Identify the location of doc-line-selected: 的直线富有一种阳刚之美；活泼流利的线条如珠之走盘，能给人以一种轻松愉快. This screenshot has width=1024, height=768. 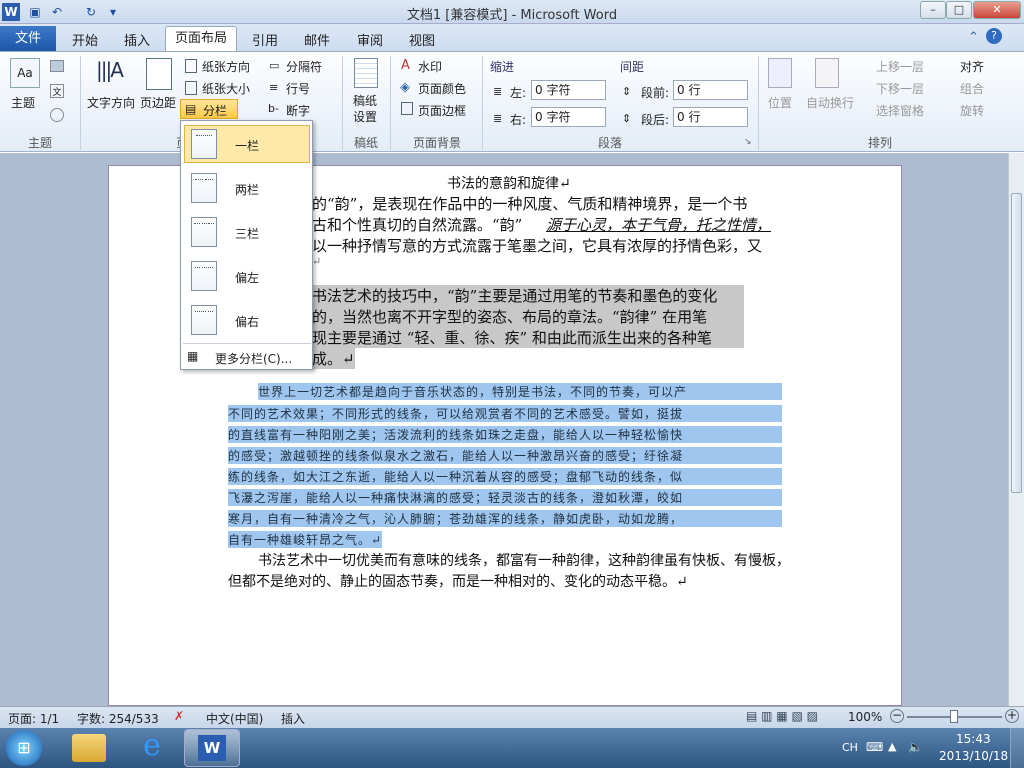
(505, 434).